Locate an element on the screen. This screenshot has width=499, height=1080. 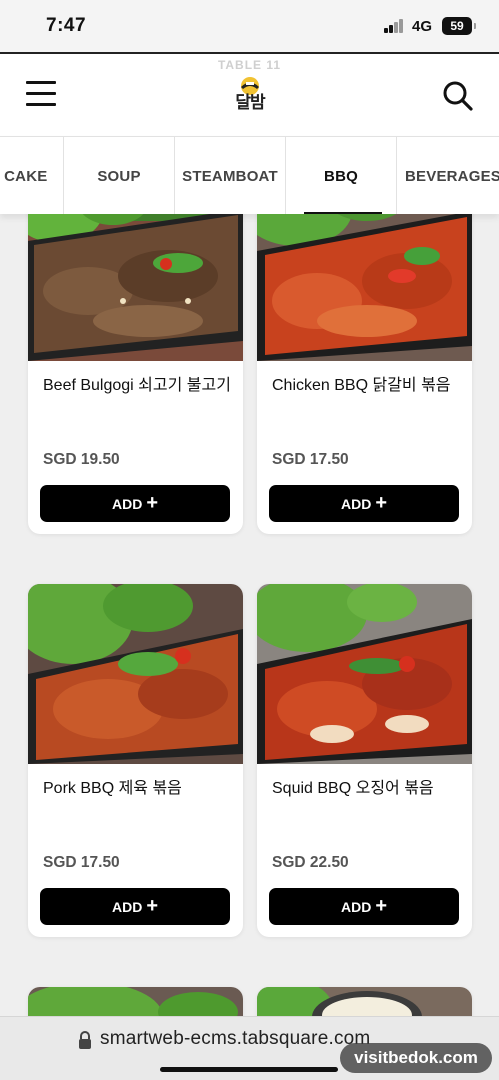
menu-item-card: Beef Bulgogi 쇠고기 불고기 SGD 19.50 ADD + is located at coordinates (135, 374).